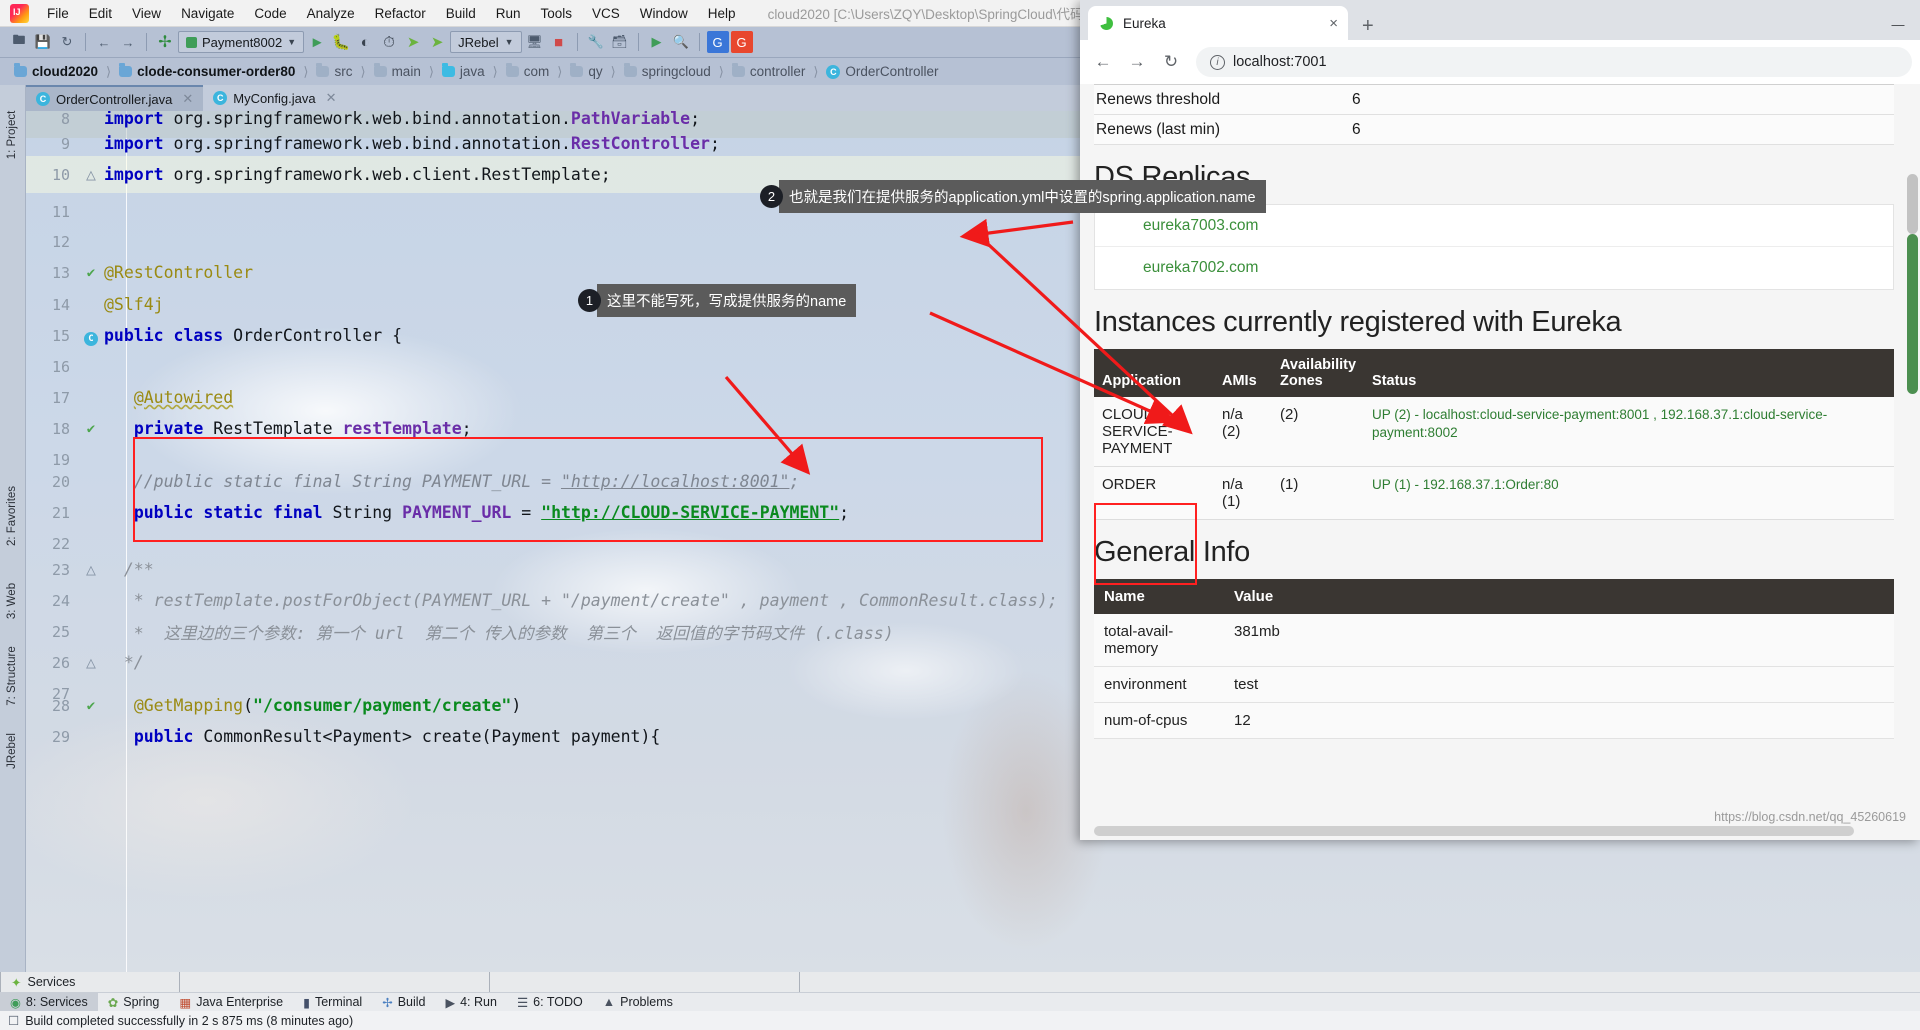 Image resolution: width=1920 pixels, height=1030 pixels. I want to click on debug-bug-icon: 🐛, so click(341, 42).